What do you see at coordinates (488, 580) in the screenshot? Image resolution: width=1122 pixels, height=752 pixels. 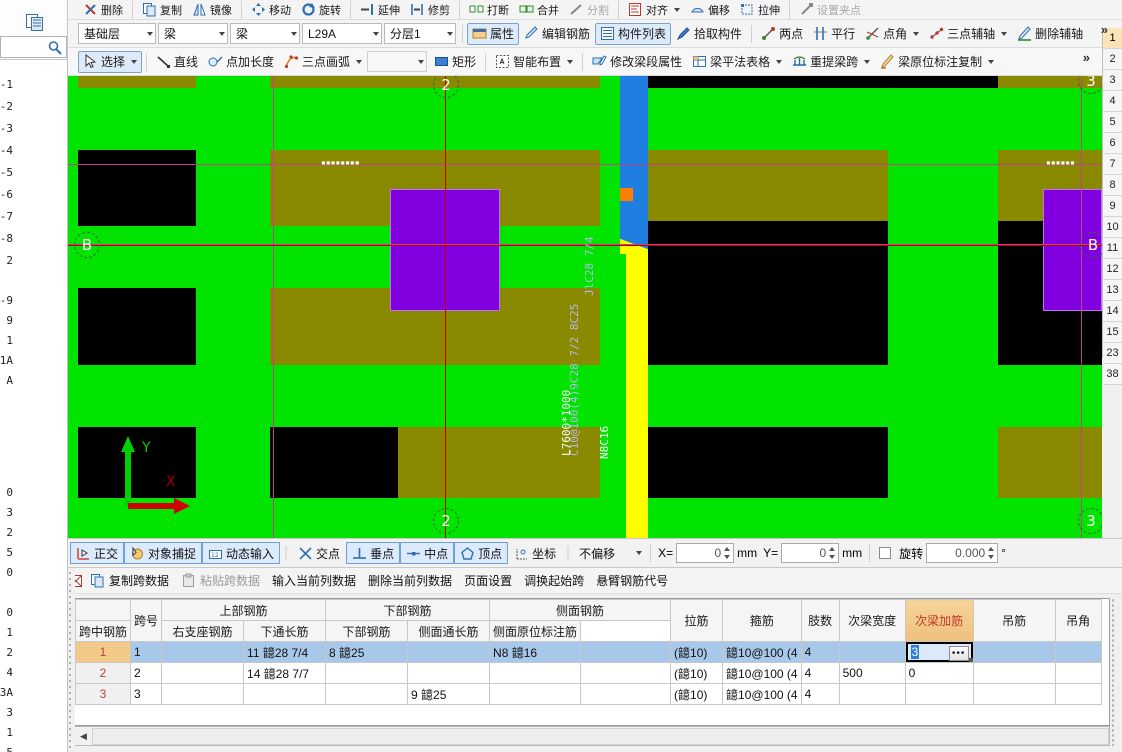 I see `页面设置-button: 页面设置` at bounding box center [488, 580].